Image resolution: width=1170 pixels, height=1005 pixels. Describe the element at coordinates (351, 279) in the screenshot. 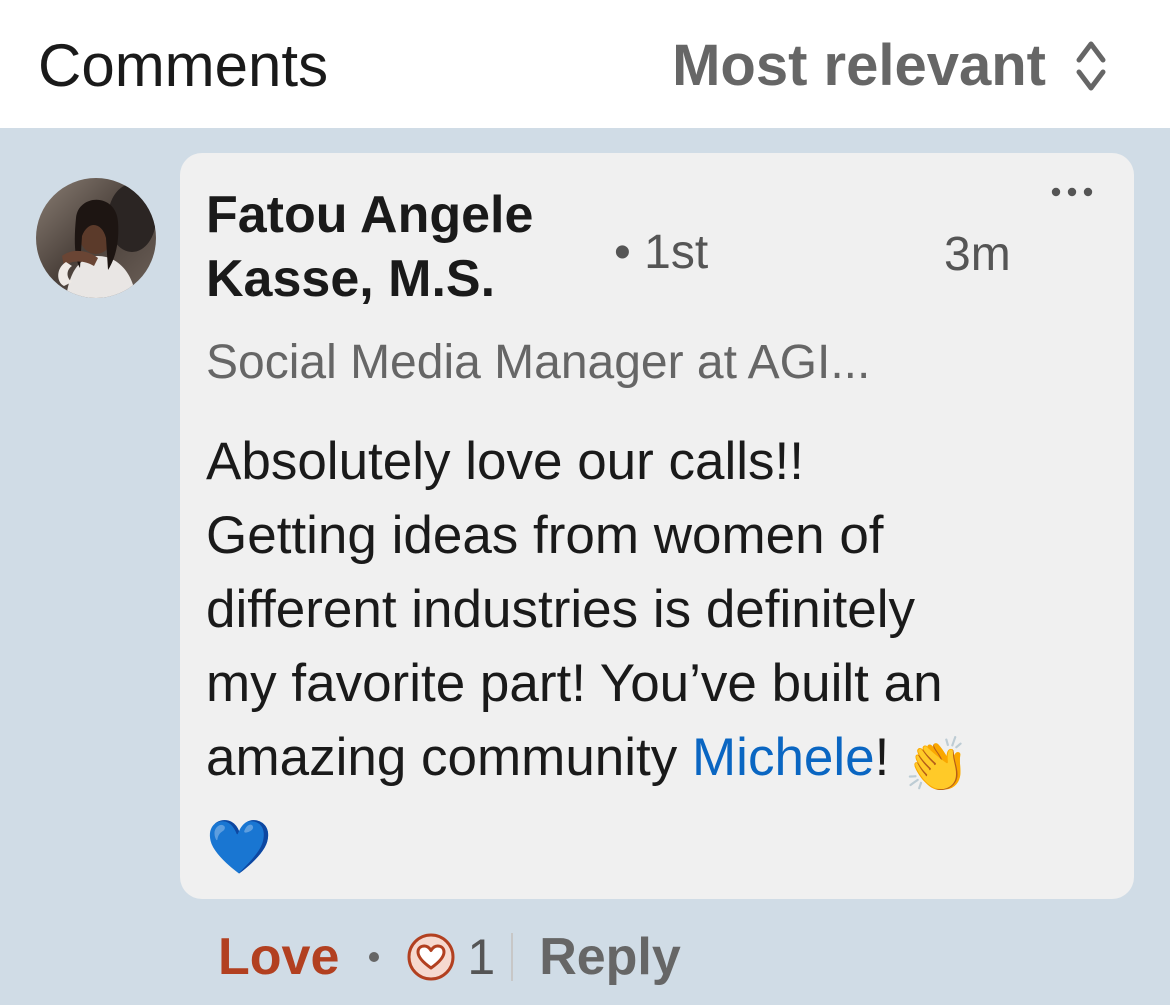

I see `author-name-line2: Kasse, M.S.` at that location.